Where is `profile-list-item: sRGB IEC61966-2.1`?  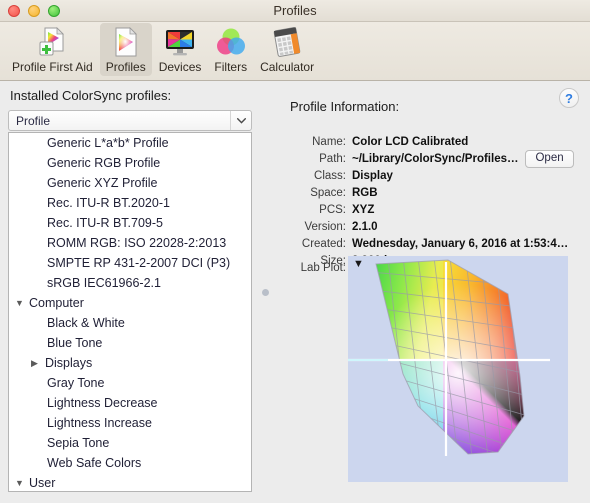
profile-list-item: sRGB IEC61966-2.1 is located at coordinates (130, 283).